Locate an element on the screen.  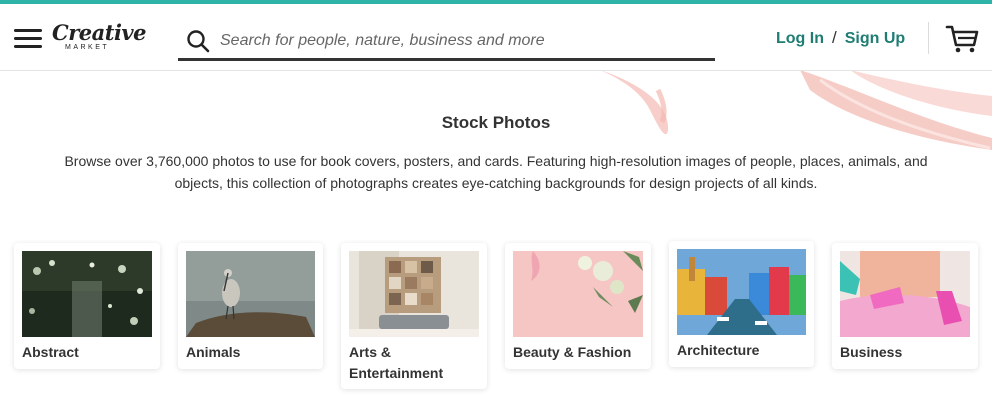
cart-icon is located at coordinates (962, 39).